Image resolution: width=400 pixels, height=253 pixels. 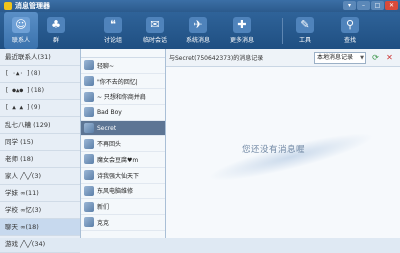 I want to click on record-source-select: 本地消息记录 ▼, so click(x=340, y=58).